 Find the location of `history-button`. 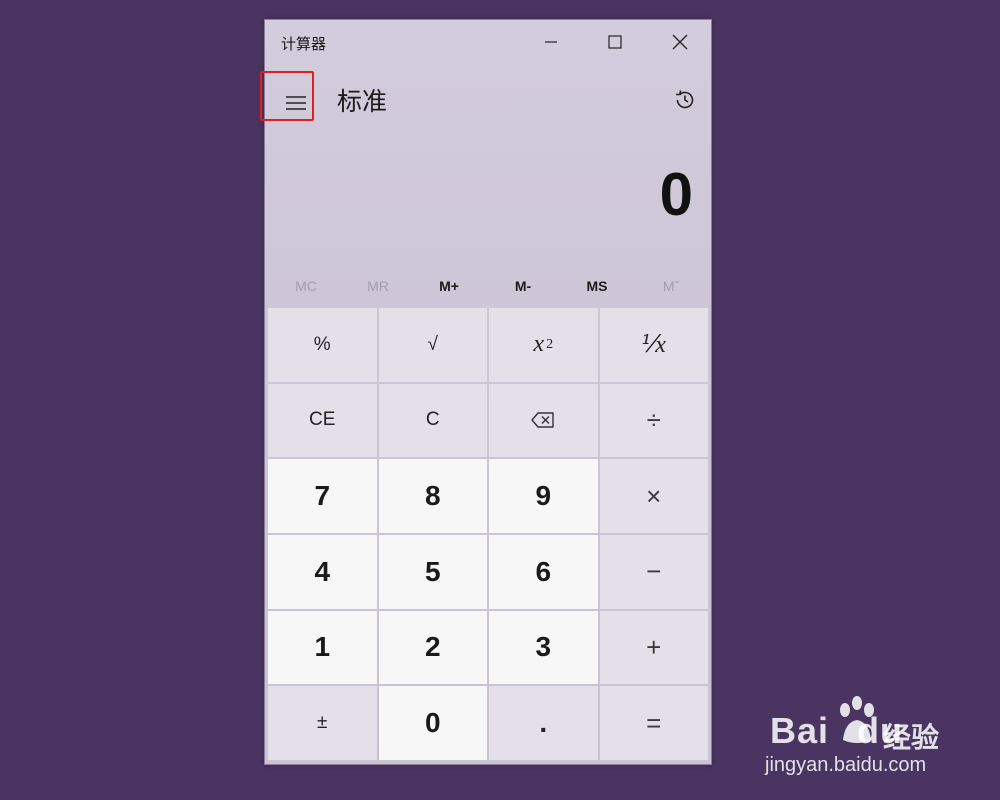

history-button is located at coordinates (685, 100).